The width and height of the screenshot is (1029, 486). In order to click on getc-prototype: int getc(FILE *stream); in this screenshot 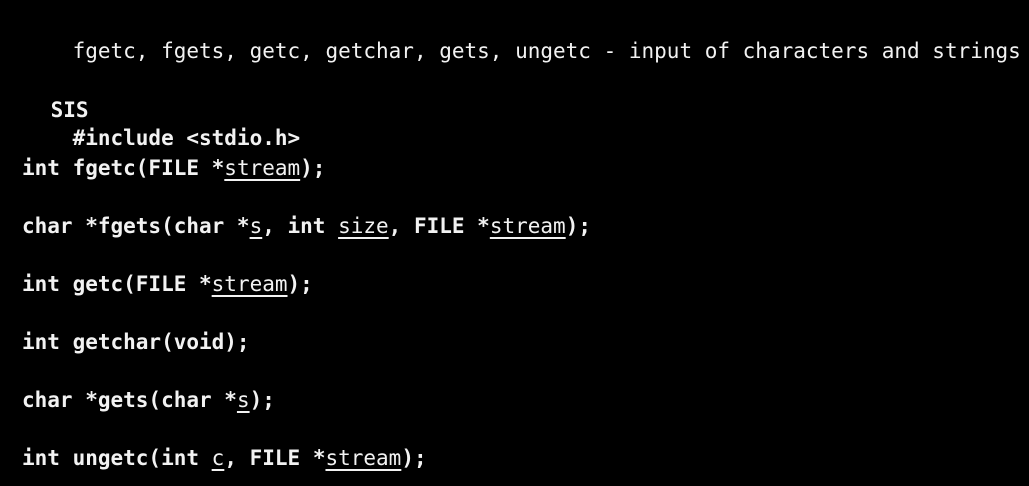, I will do `click(156, 284)`.